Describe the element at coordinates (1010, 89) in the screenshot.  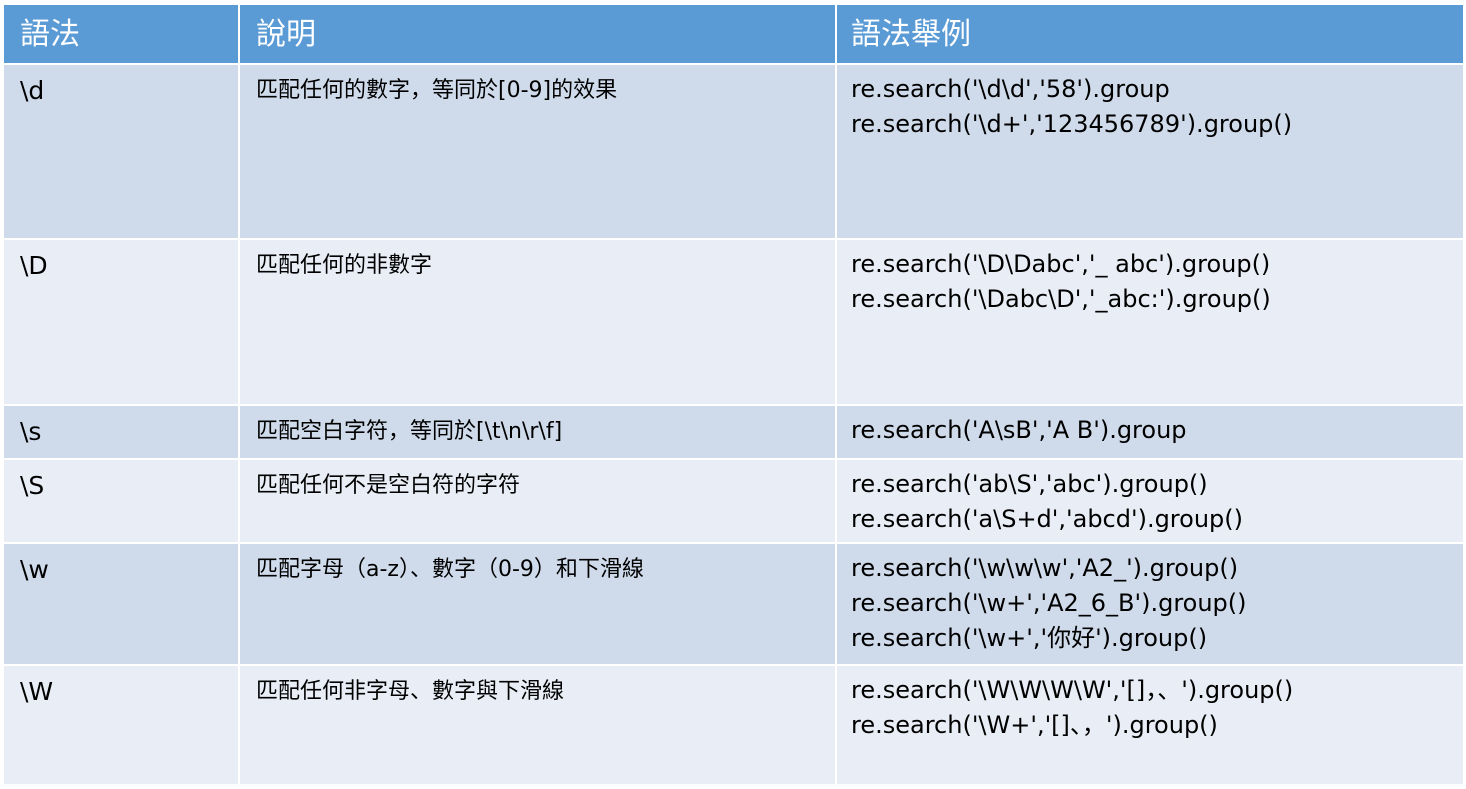
I see `example-line: re.search('\d\d','58').group` at that location.